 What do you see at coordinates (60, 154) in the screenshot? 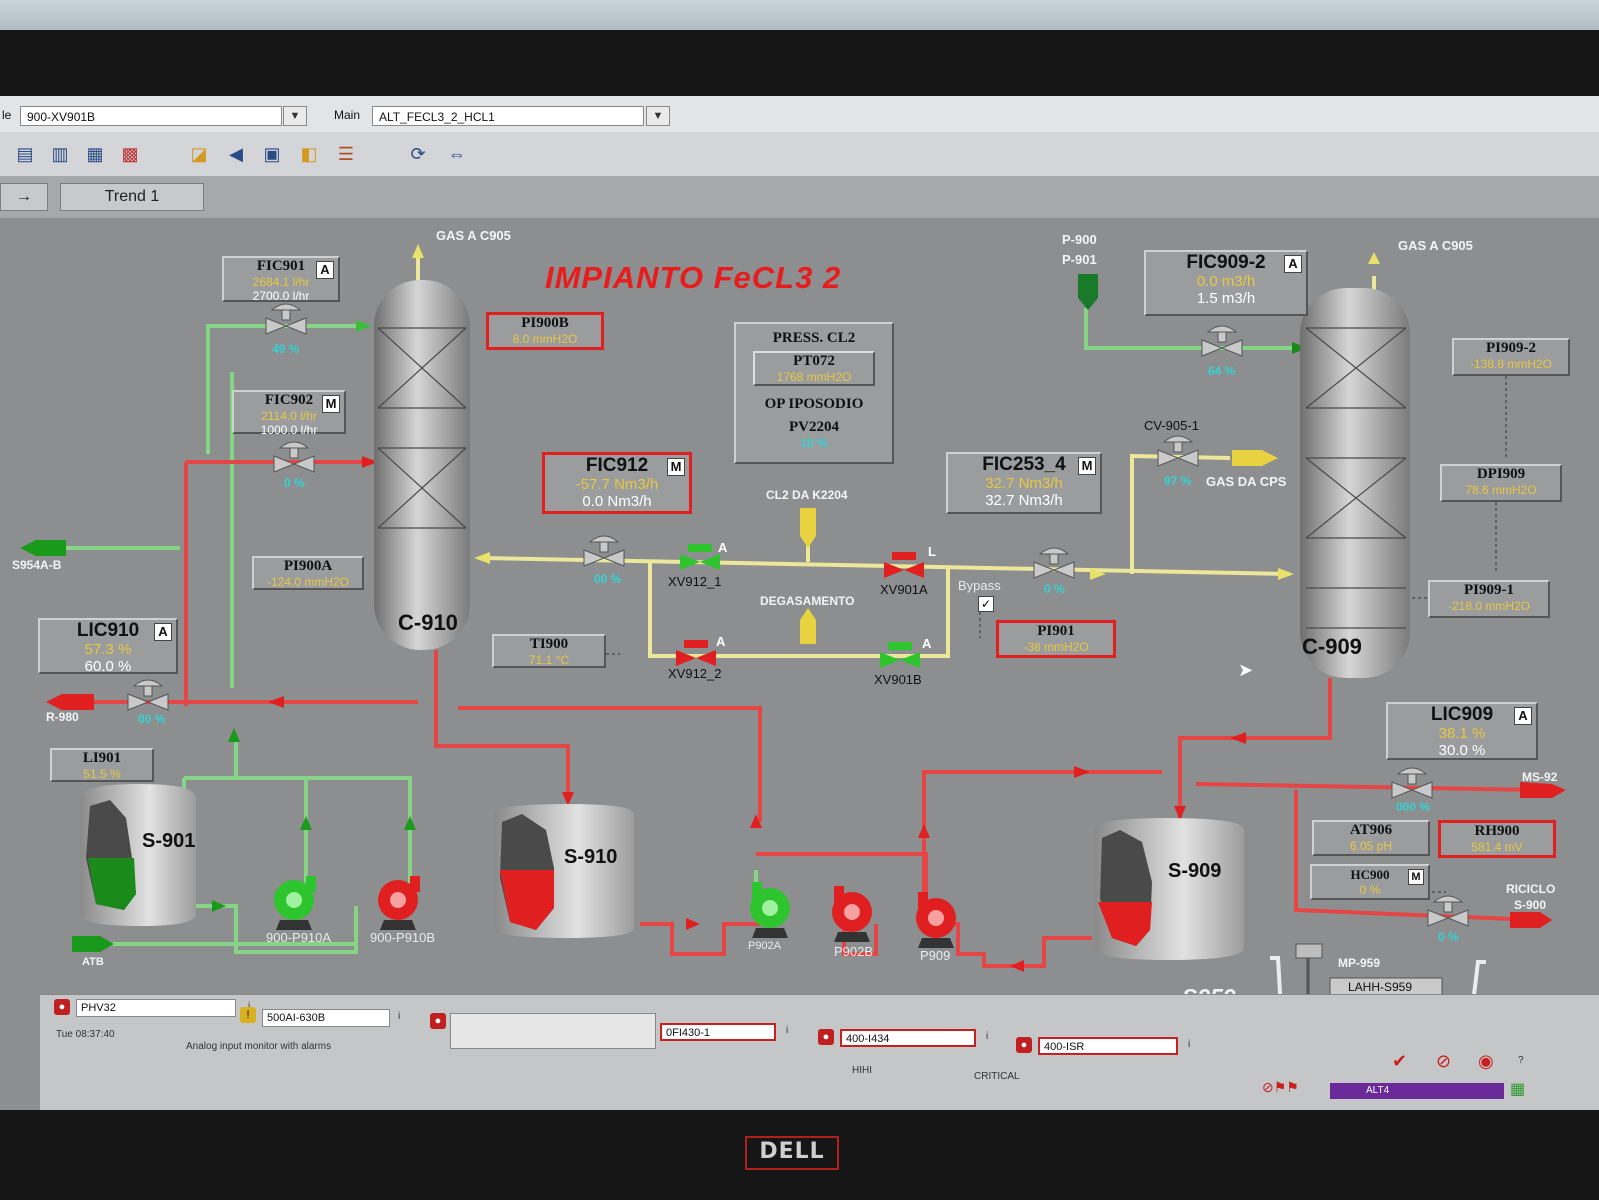
I see `bars-icon: ▥` at bounding box center [60, 154].